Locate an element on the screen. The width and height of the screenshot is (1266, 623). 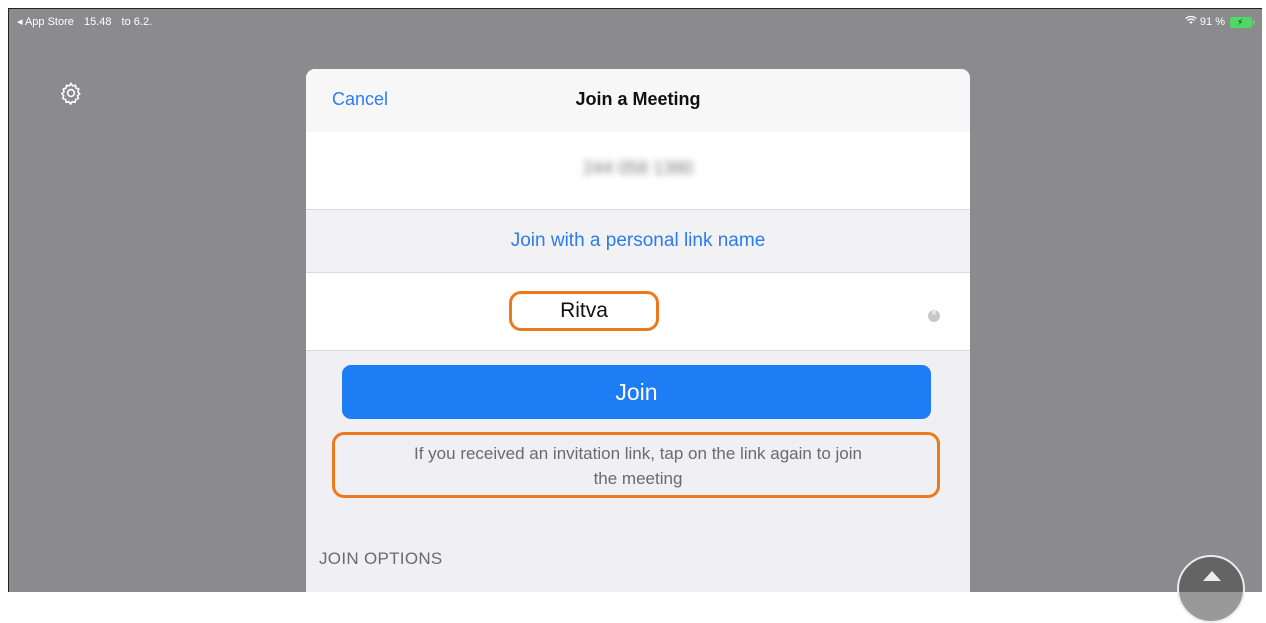
dialog-title: Join a Meeting is located at coordinates (638, 99).